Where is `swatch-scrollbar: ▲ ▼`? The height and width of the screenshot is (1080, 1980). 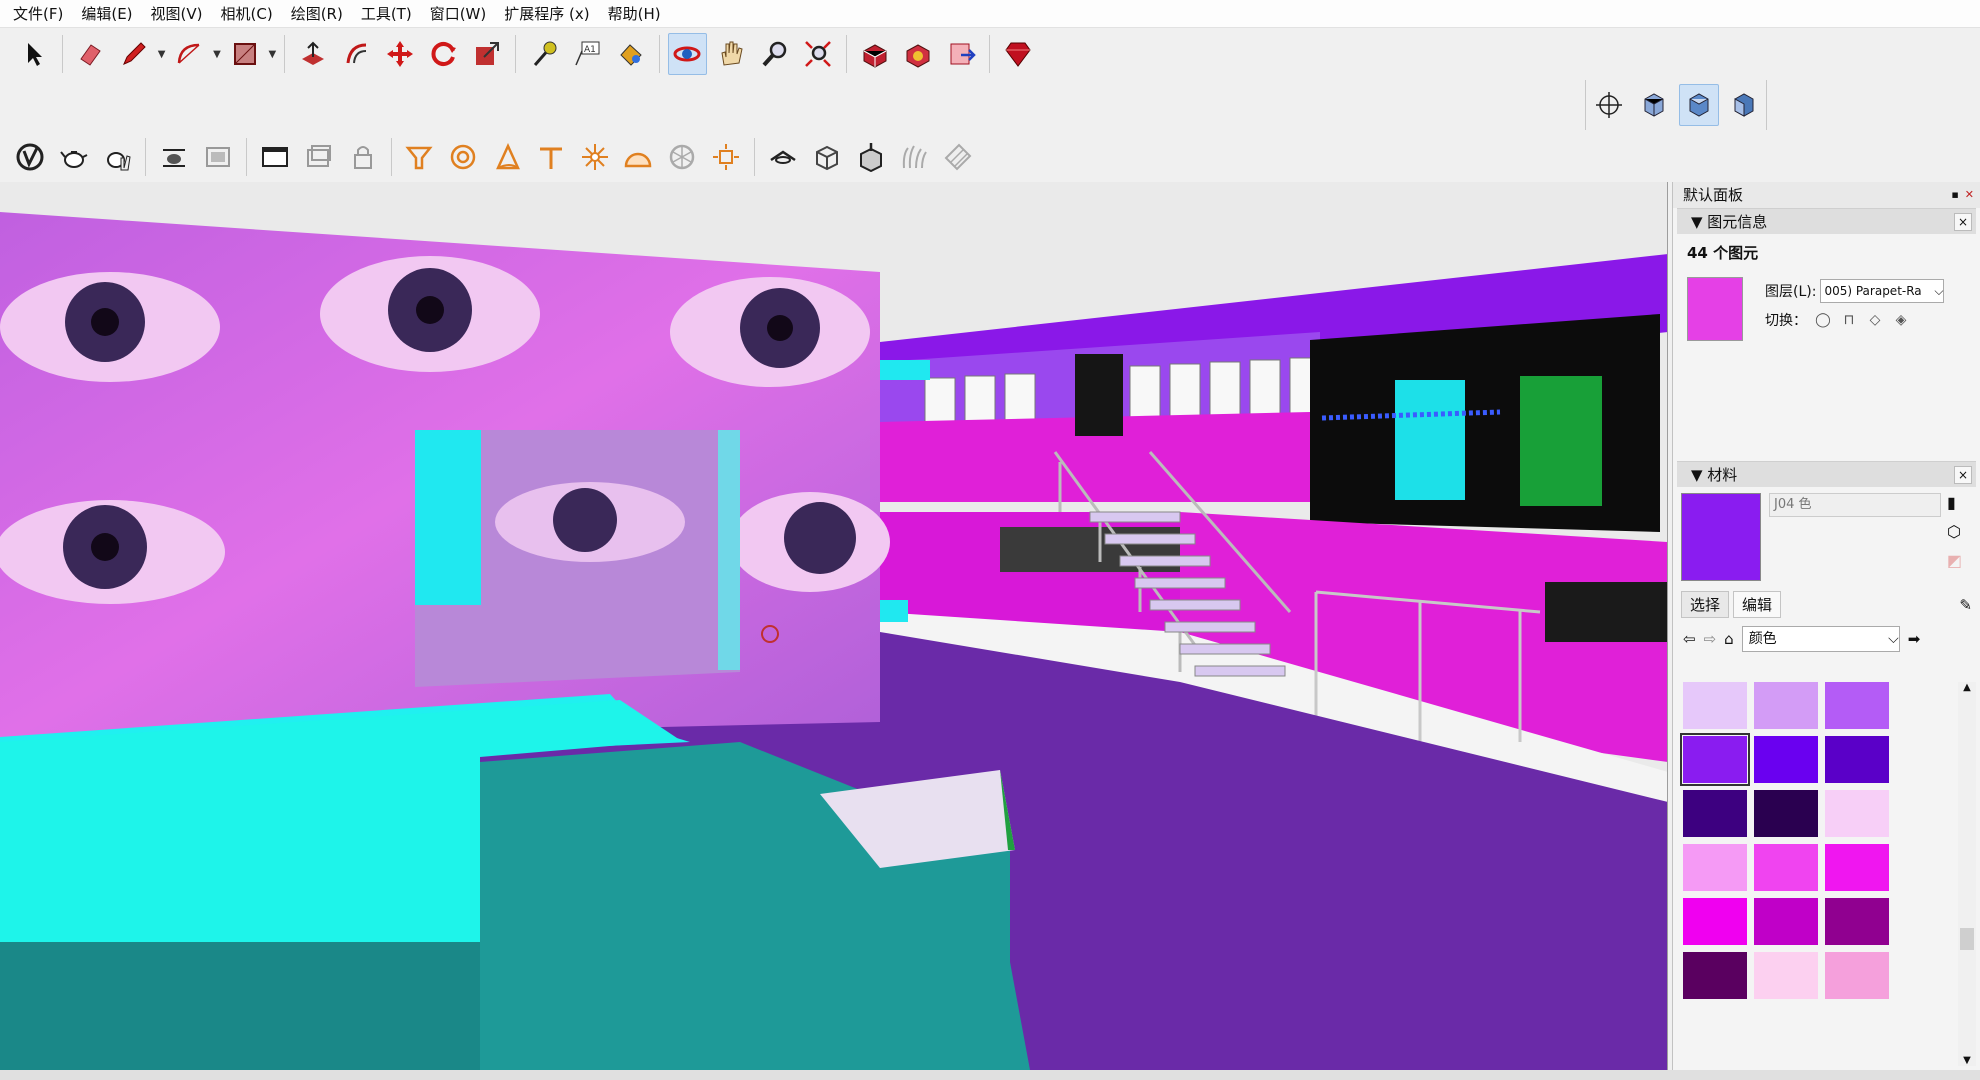
swatch-scrollbar: ▲ ▼ is located at coordinates (1967, 874).